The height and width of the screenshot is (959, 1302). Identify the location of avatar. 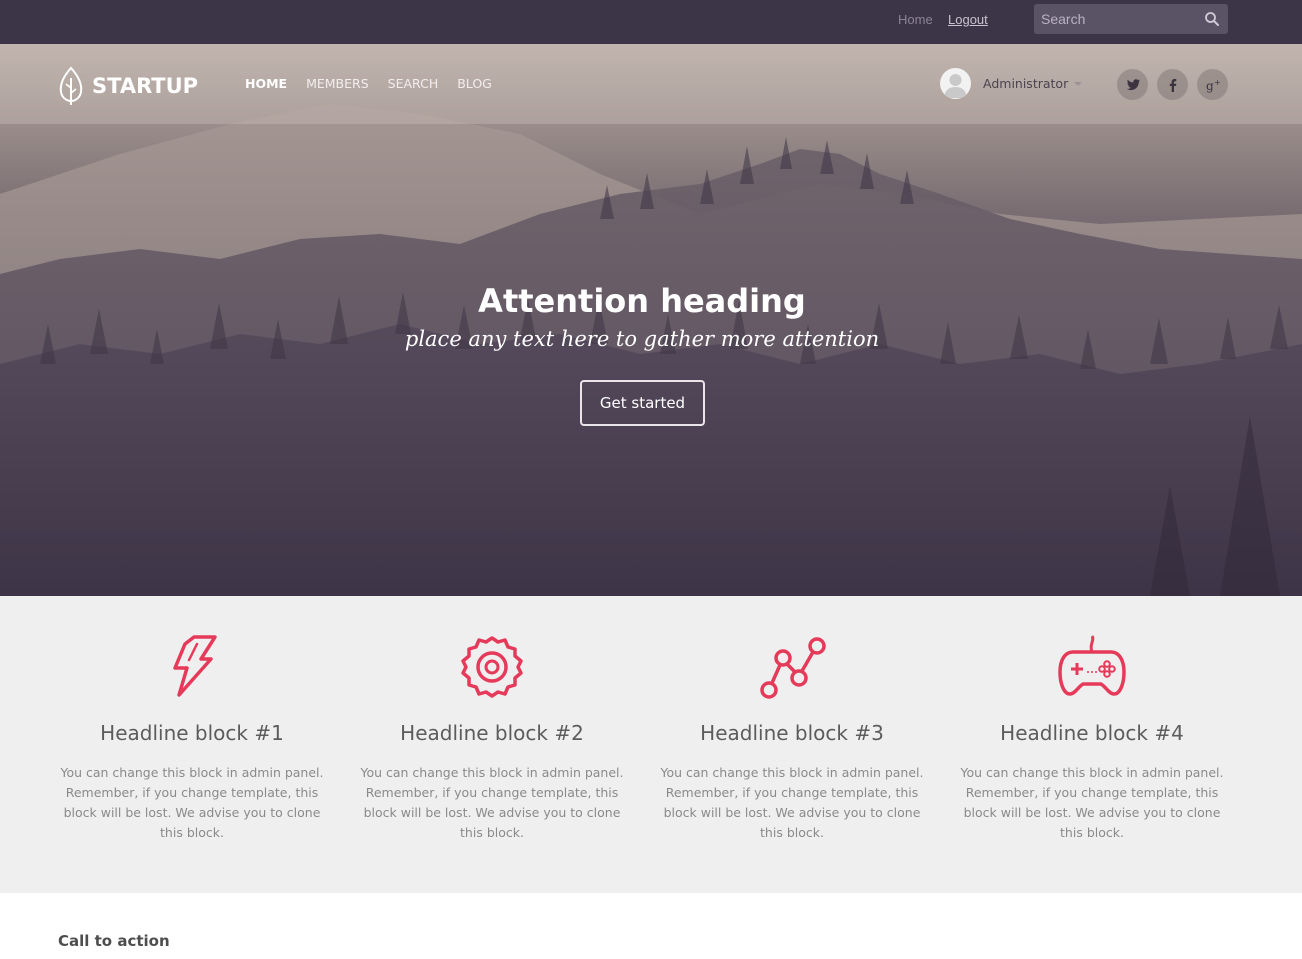
(955, 83).